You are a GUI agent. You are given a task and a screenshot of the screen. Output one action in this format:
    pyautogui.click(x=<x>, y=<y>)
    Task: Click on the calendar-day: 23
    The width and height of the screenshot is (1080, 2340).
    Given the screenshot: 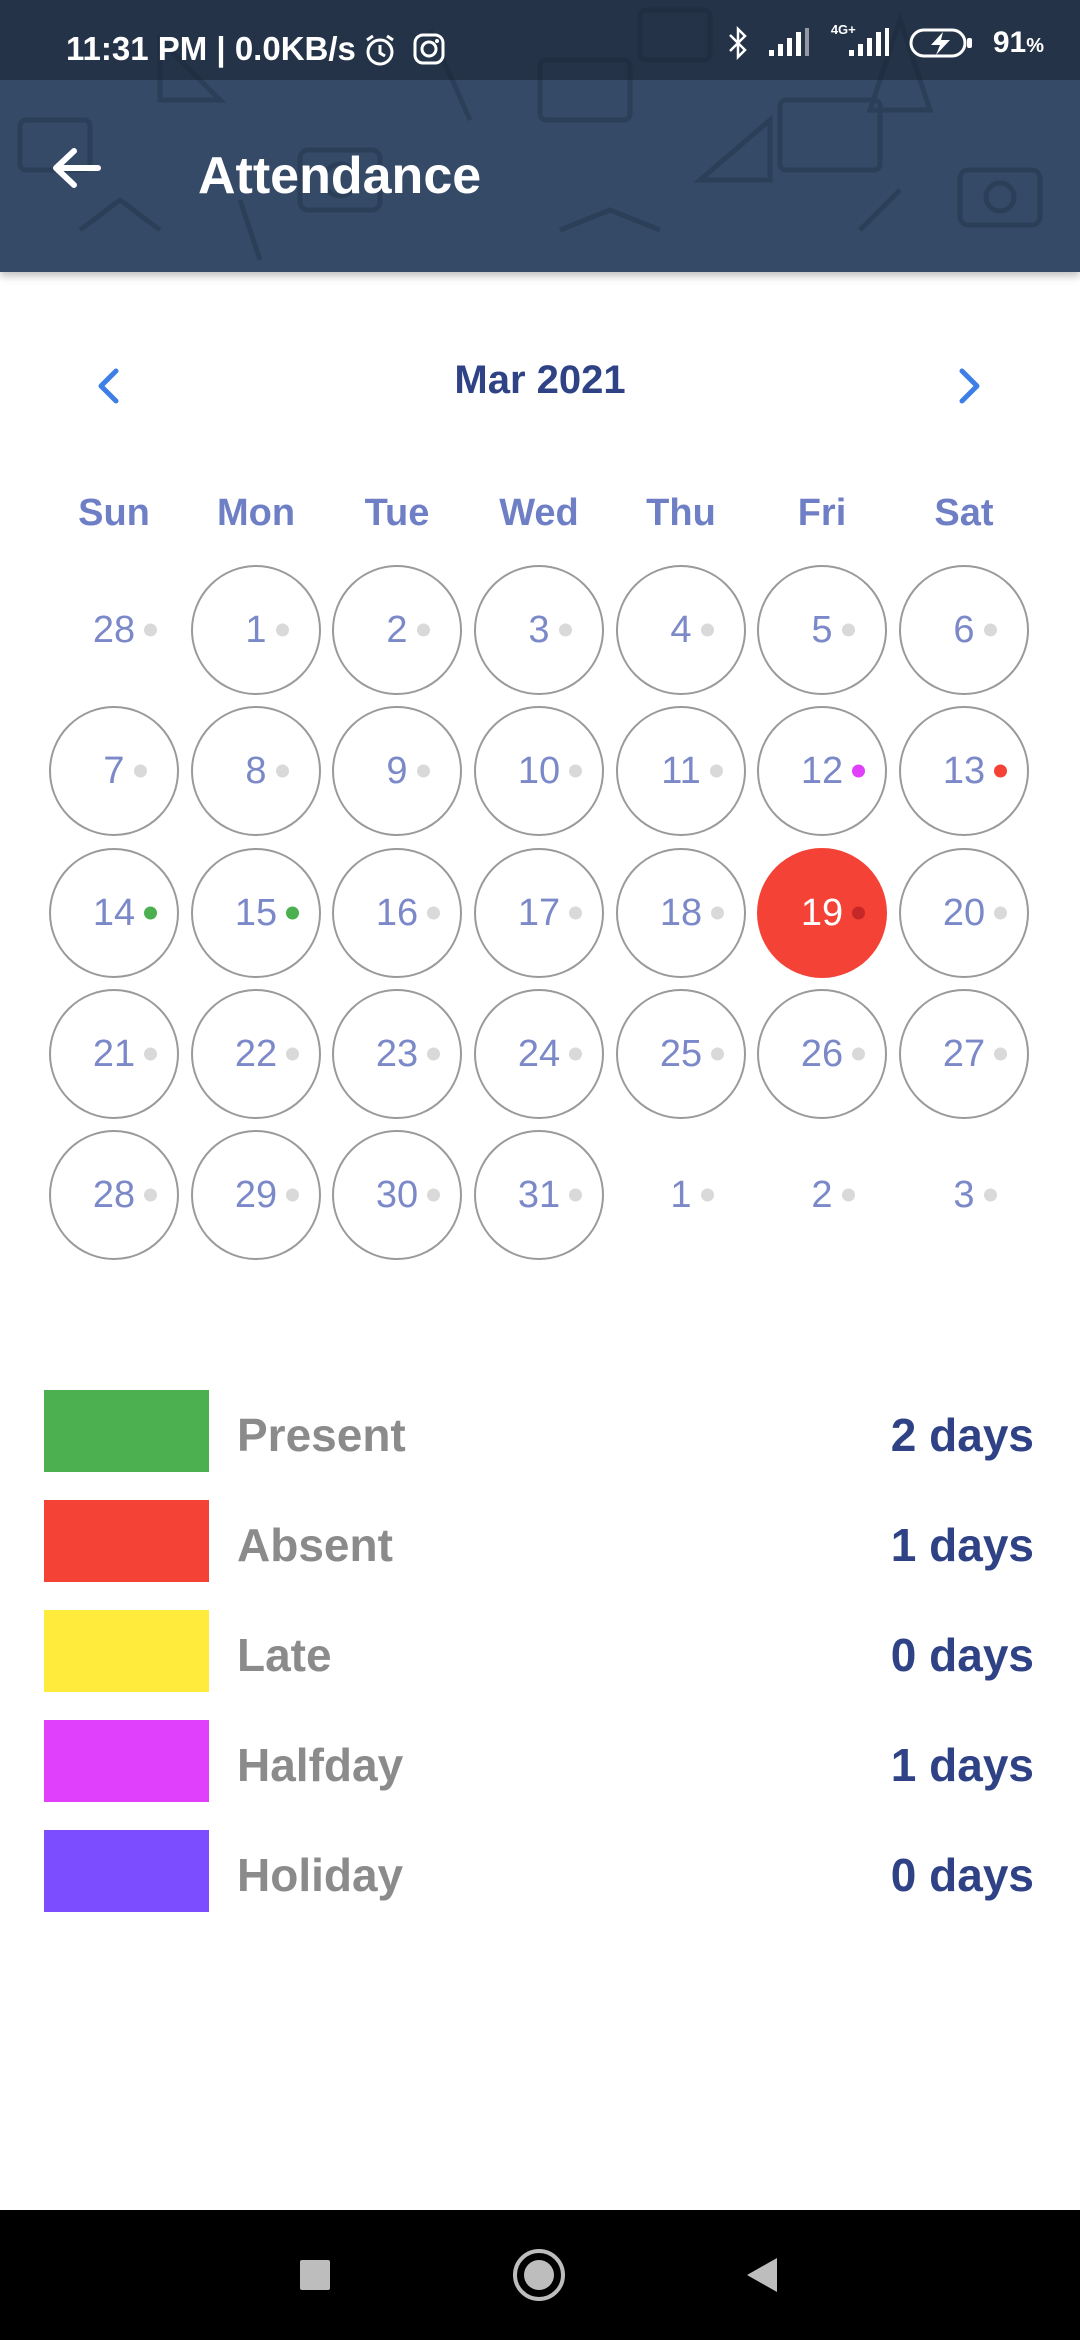 What is the action you would take?
    pyautogui.click(x=397, y=1054)
    